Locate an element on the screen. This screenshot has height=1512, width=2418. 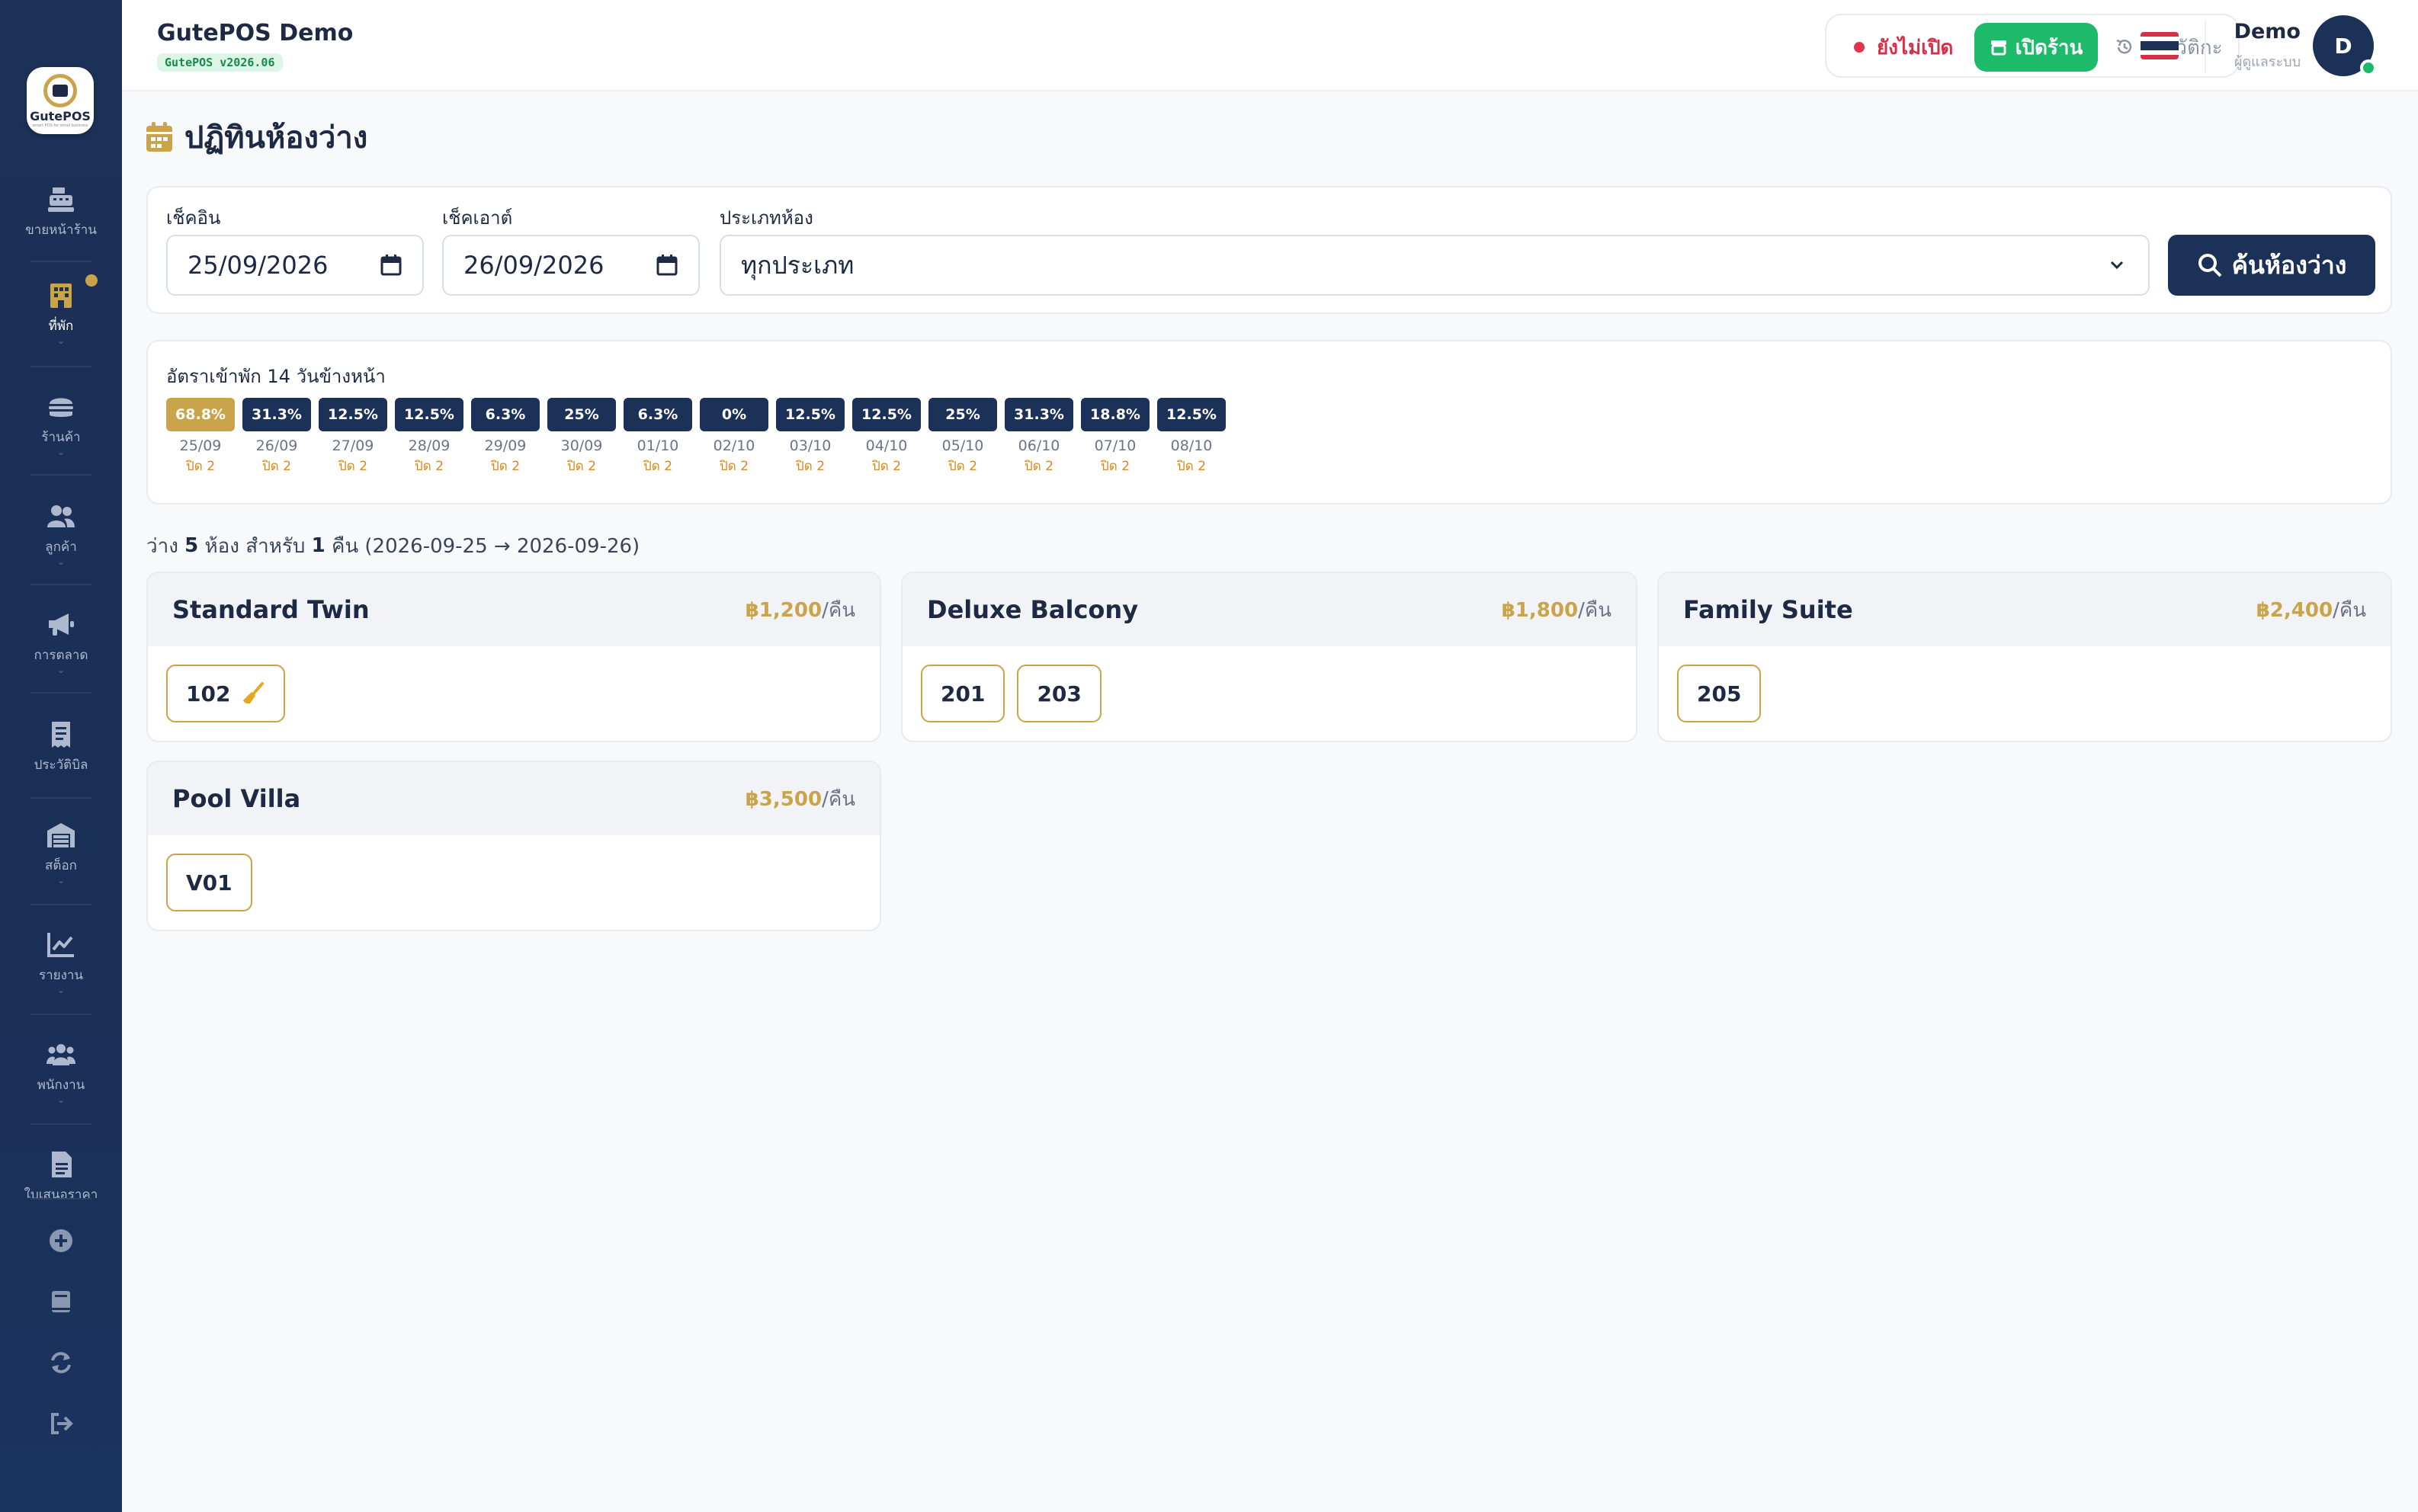
occupancy-date: 08/10 is located at coordinates (1191, 445).